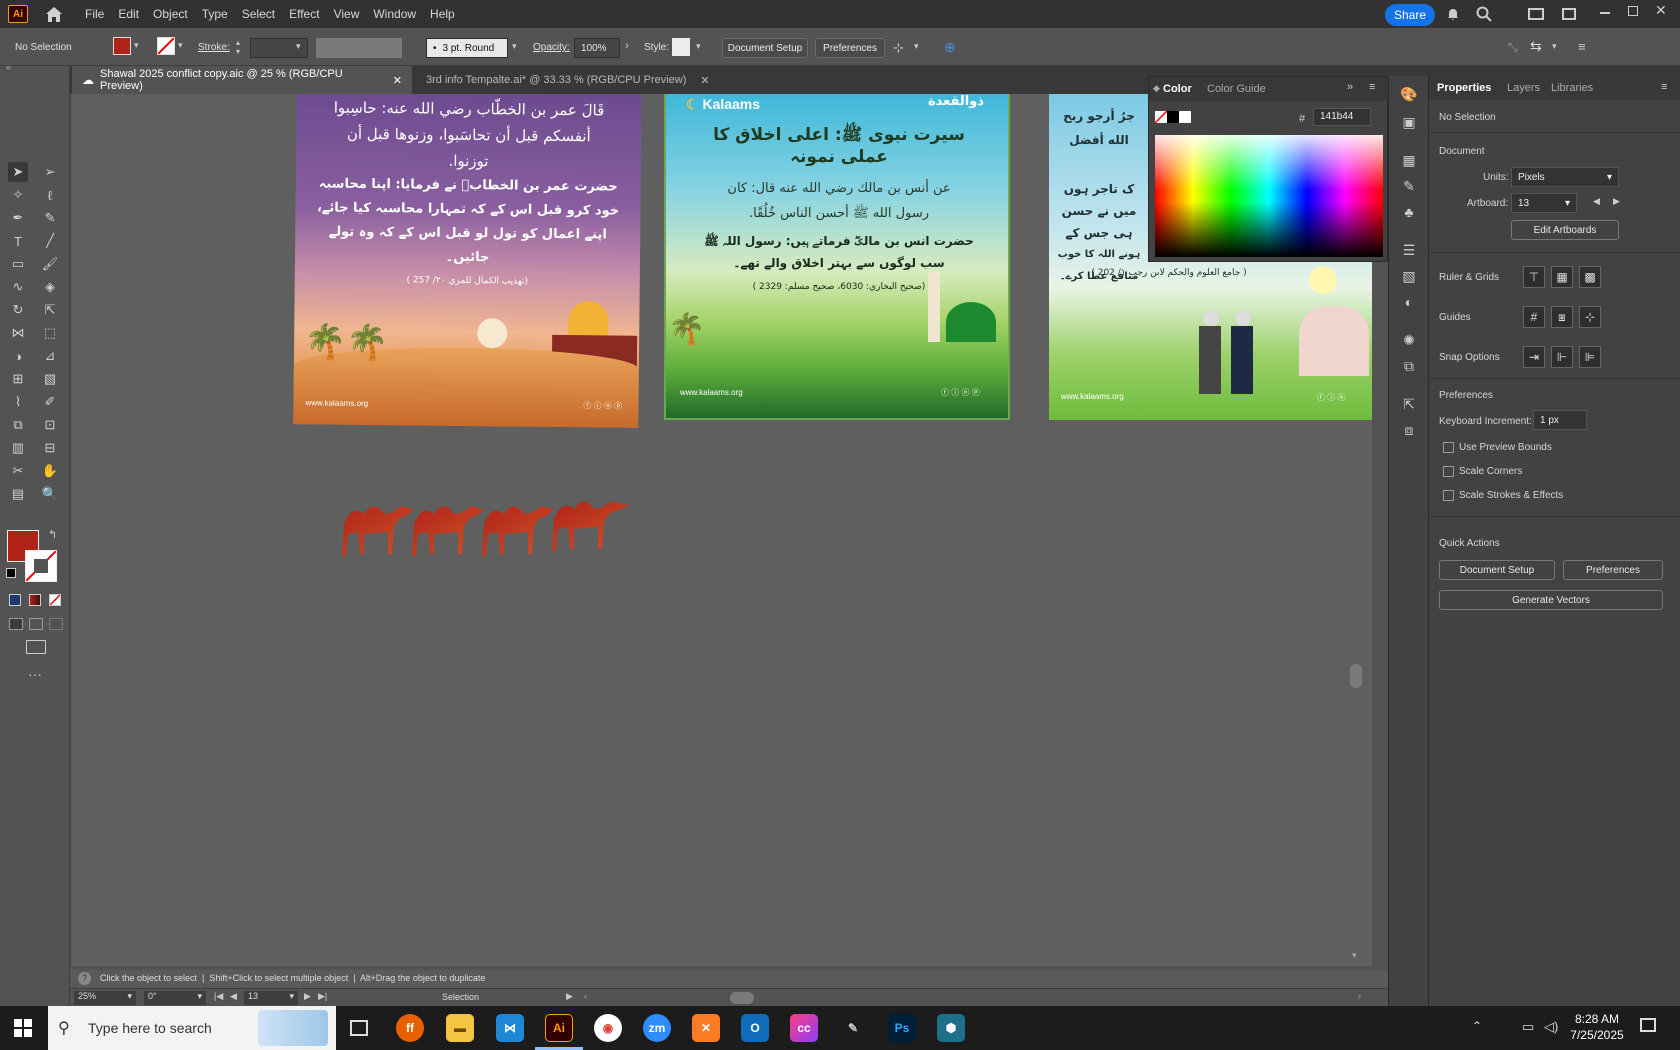 The width and height of the screenshot is (1680, 1050). What do you see at coordinates (35, 674) in the screenshot?
I see `edit-toolbar-icon: ···` at bounding box center [35, 674].